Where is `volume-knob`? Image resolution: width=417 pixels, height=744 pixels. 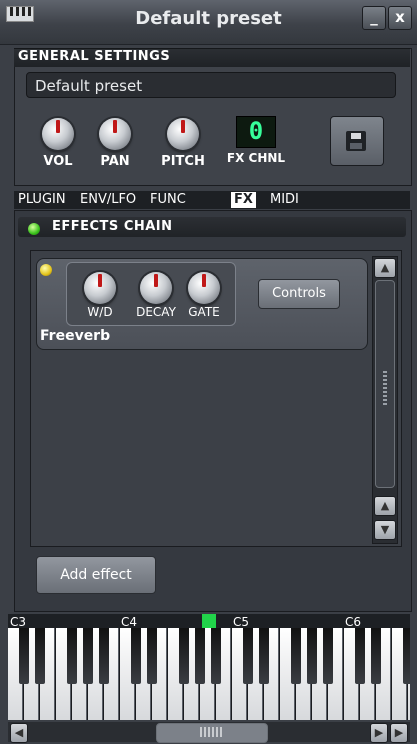
volume-knob is located at coordinates (58, 134).